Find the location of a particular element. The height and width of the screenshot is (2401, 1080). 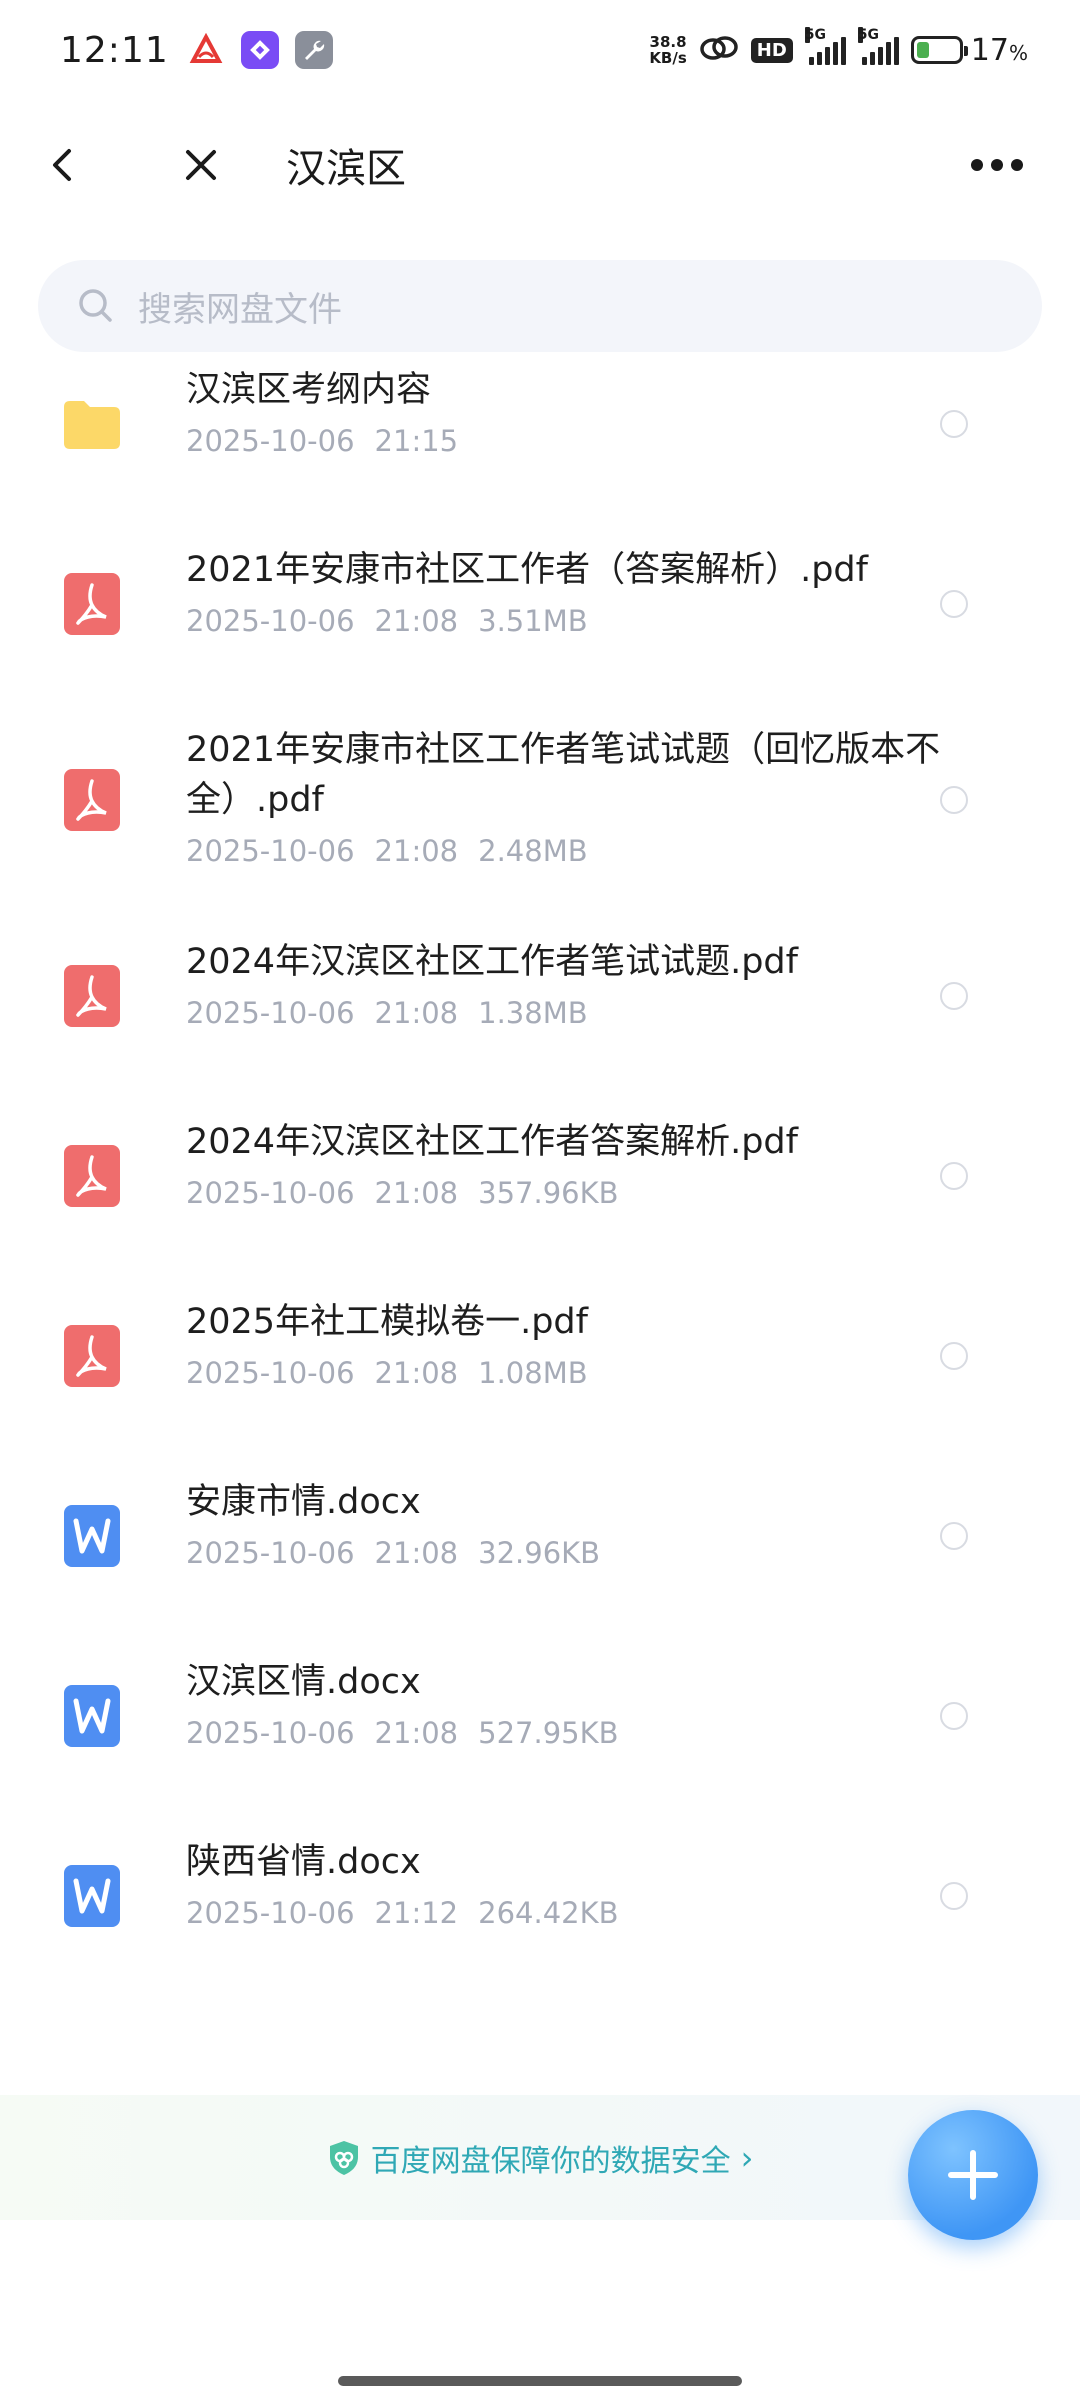

signal-label: 5G is located at coordinates (868, 35).